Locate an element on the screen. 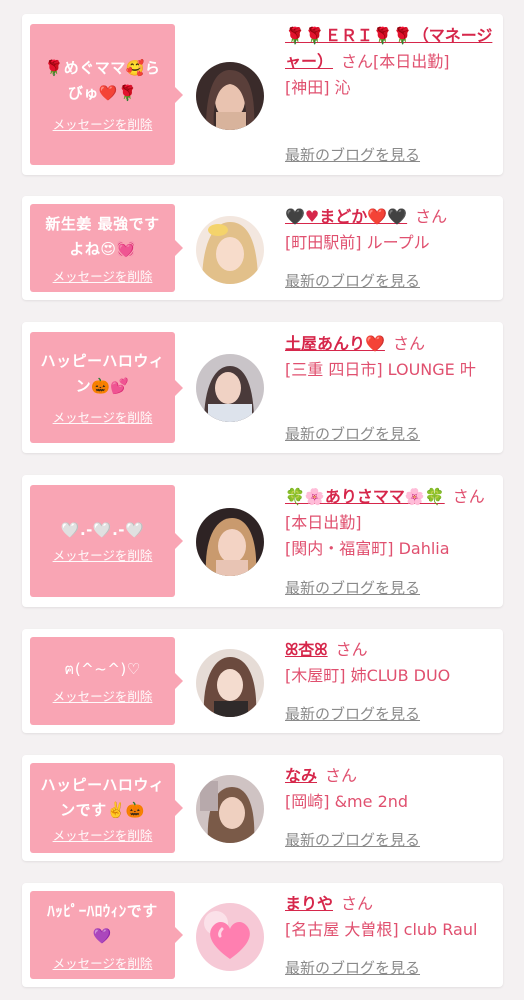  message-bubble: ハッピーハロウィンです✌️🎃 メッセージを削除 is located at coordinates (106, 808).